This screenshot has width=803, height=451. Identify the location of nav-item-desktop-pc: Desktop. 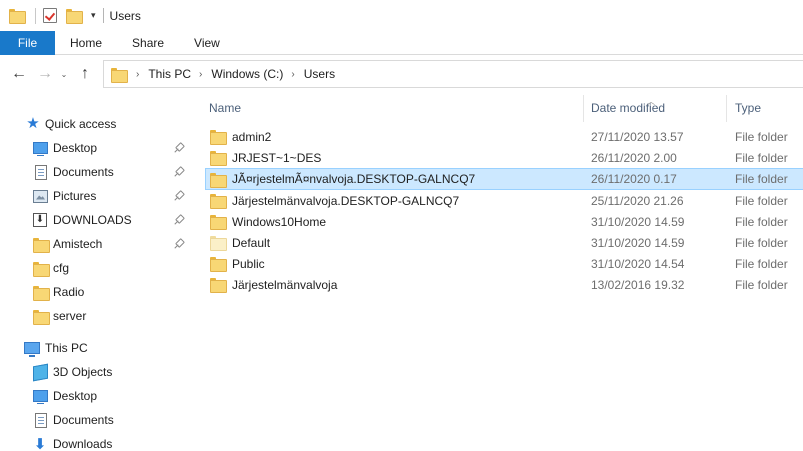
(95, 396).